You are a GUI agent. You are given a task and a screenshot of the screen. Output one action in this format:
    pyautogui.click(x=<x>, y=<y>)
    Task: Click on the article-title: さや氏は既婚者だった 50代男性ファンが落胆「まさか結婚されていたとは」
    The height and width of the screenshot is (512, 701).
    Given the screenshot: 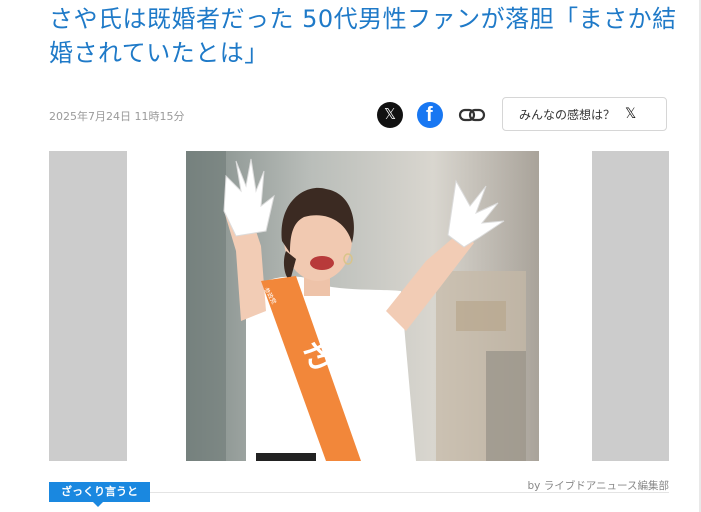 What is the action you would take?
    pyautogui.click(x=363, y=36)
    